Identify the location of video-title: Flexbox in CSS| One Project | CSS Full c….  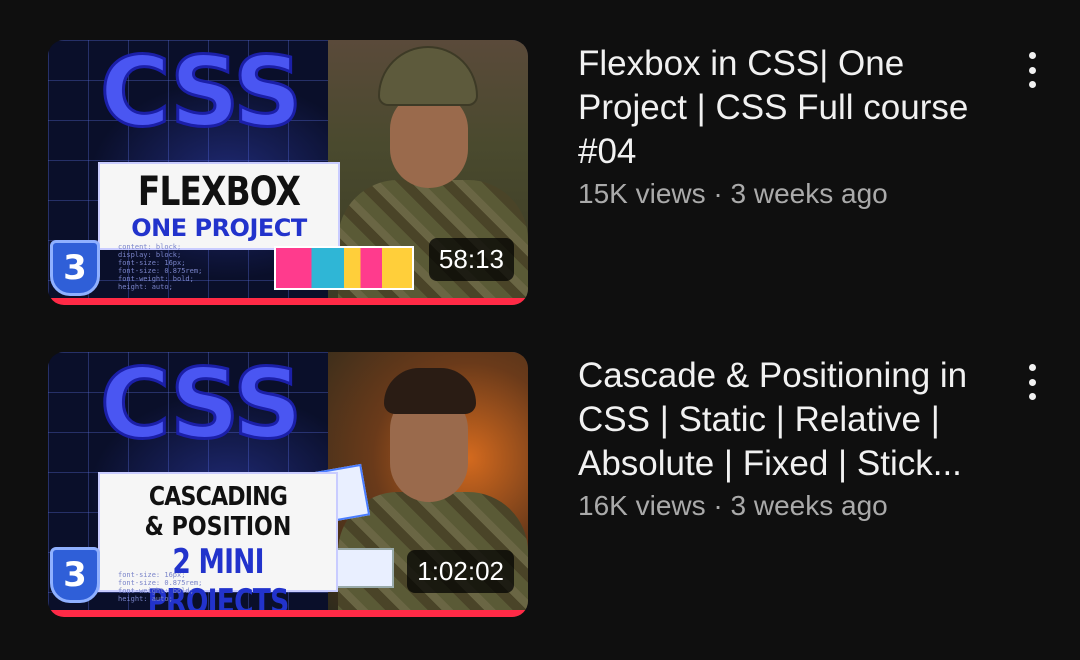
(788, 108).